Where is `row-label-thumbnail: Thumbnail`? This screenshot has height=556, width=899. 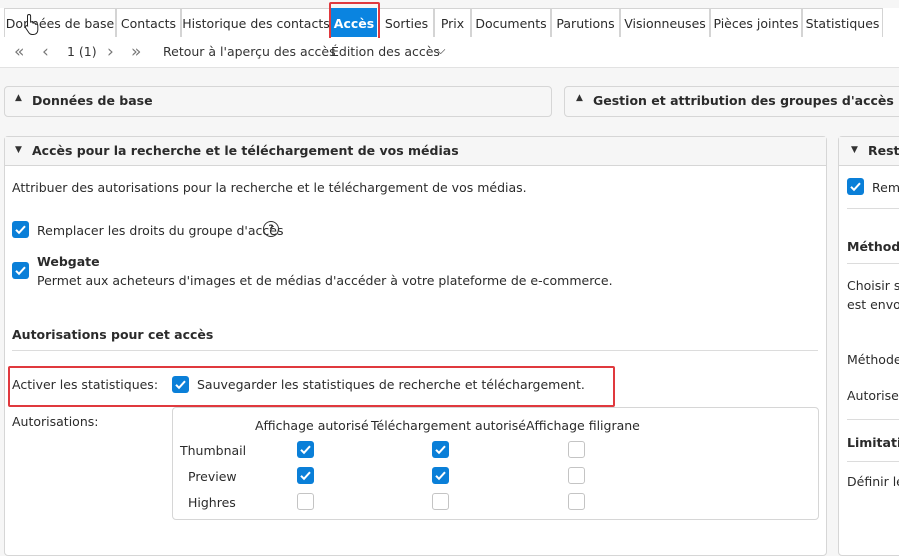 row-label-thumbnail: Thumbnail is located at coordinates (213, 450).